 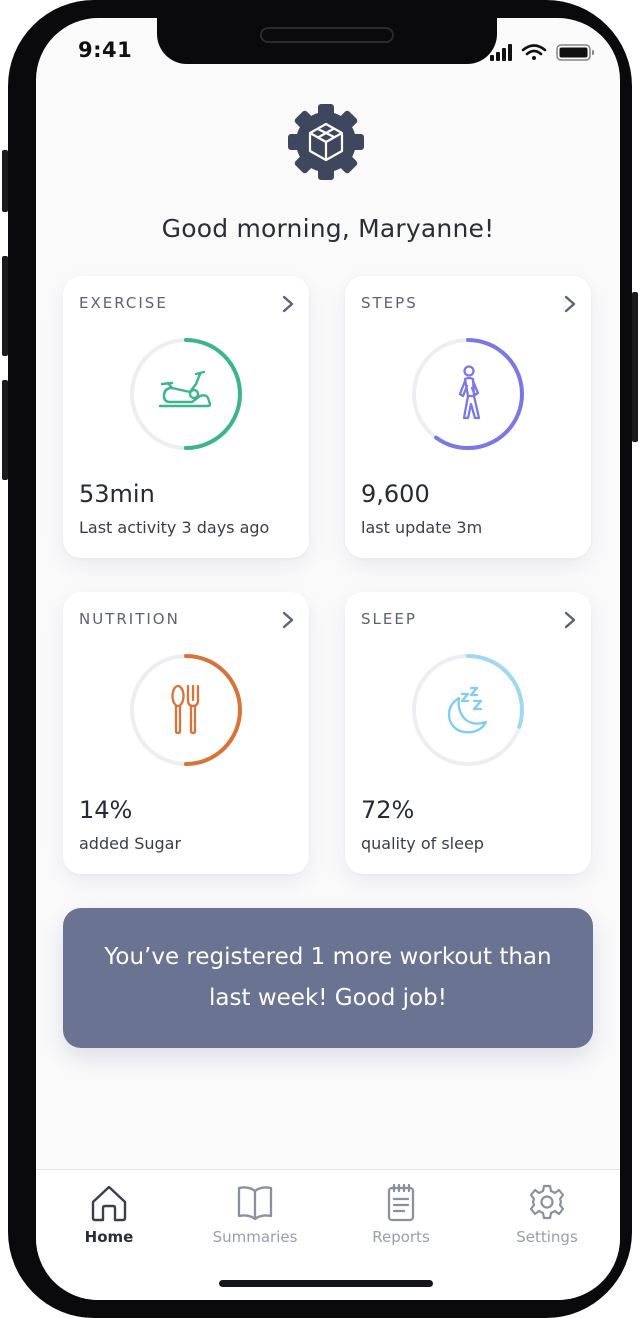 What do you see at coordinates (401, 1202) in the screenshot?
I see `notepad-icon` at bounding box center [401, 1202].